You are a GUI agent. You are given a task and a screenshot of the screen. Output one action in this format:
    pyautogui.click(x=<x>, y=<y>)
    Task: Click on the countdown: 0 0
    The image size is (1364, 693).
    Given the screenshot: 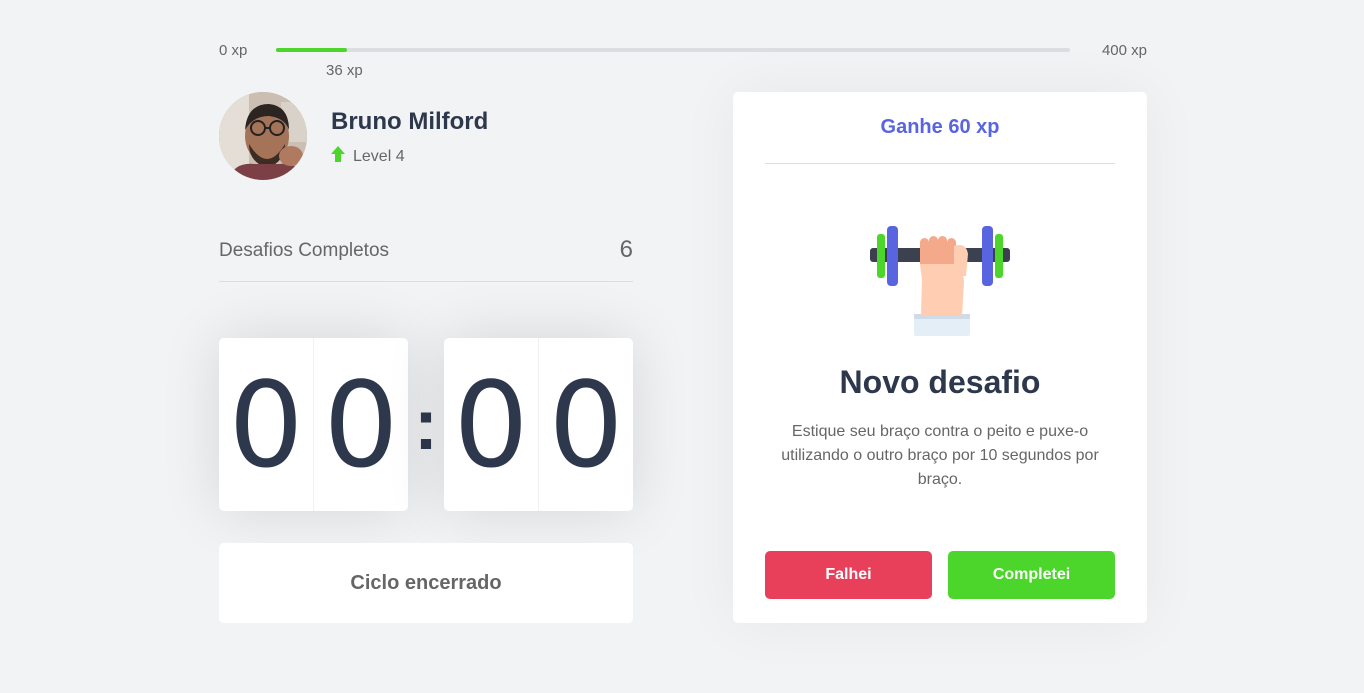 What is the action you would take?
    pyautogui.click(x=426, y=424)
    